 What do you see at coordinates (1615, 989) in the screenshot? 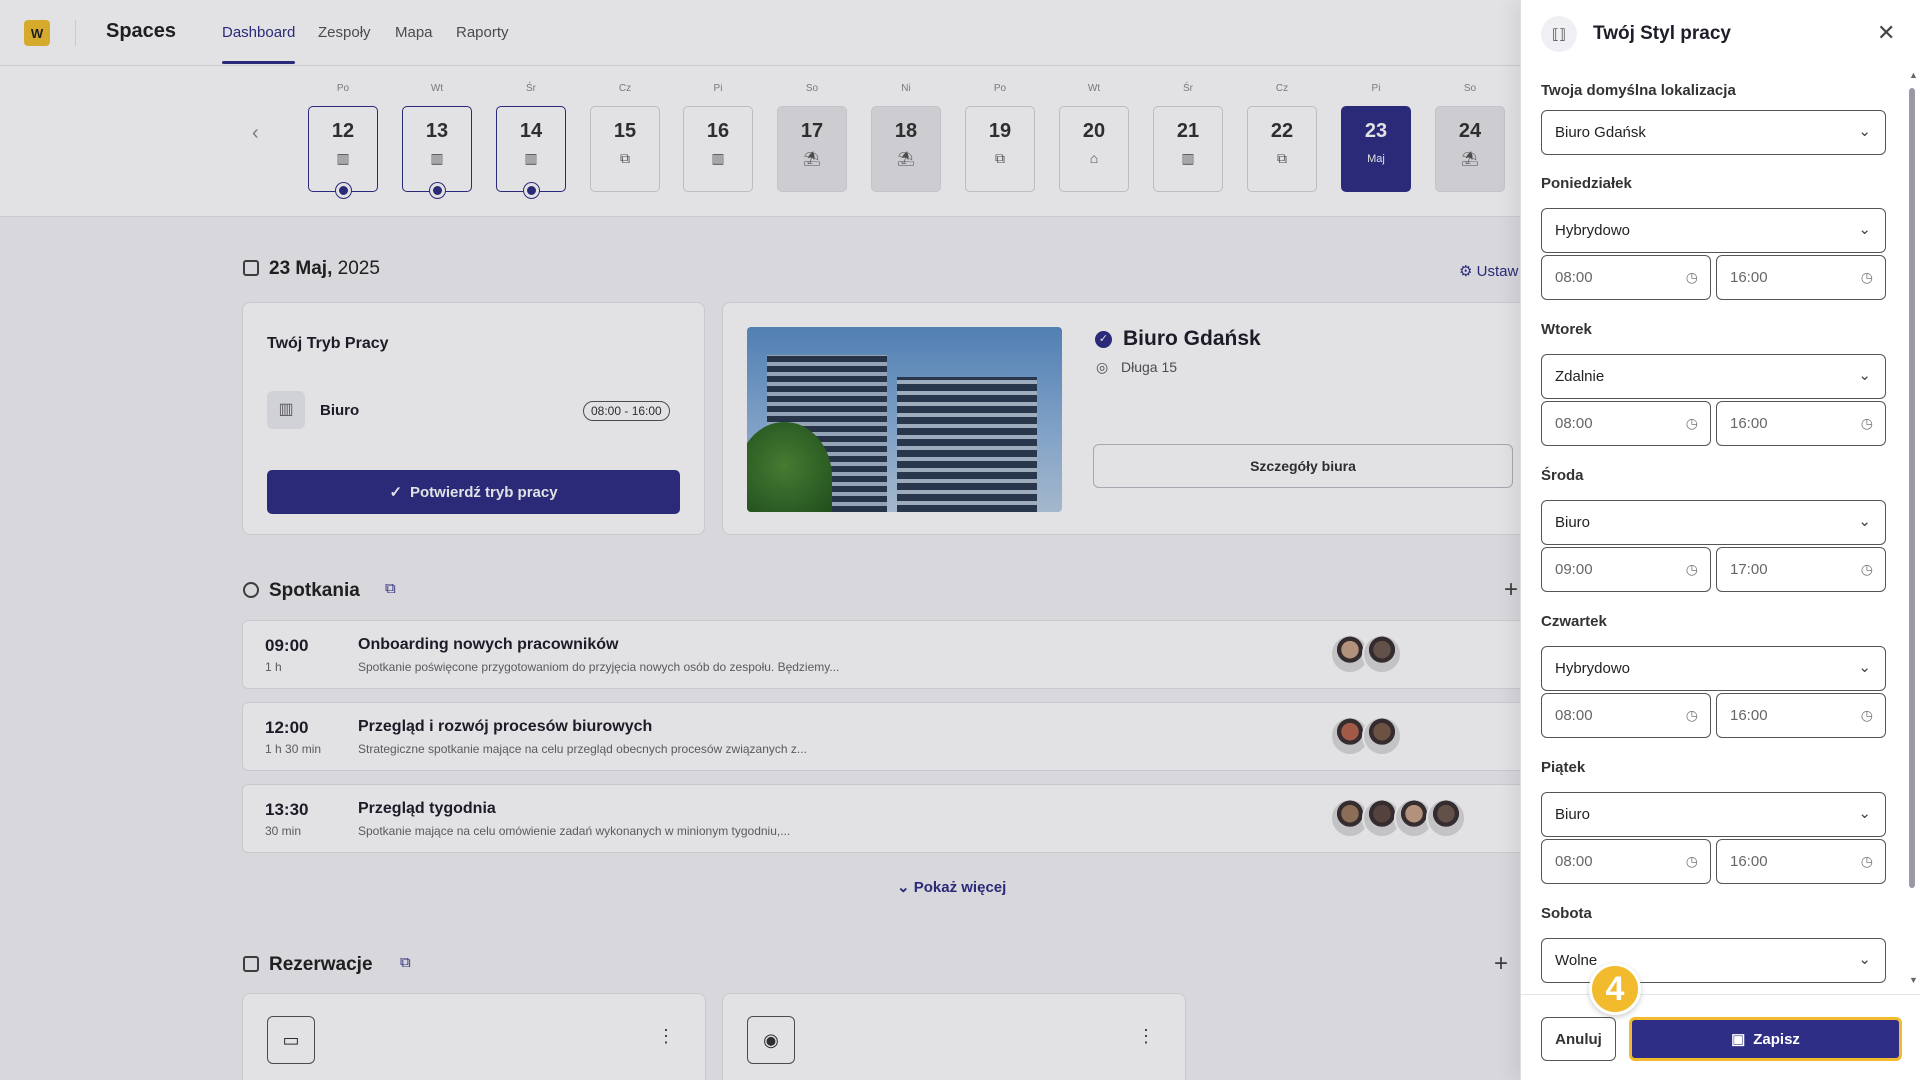
I see `step-number-badge: 4` at bounding box center [1615, 989].